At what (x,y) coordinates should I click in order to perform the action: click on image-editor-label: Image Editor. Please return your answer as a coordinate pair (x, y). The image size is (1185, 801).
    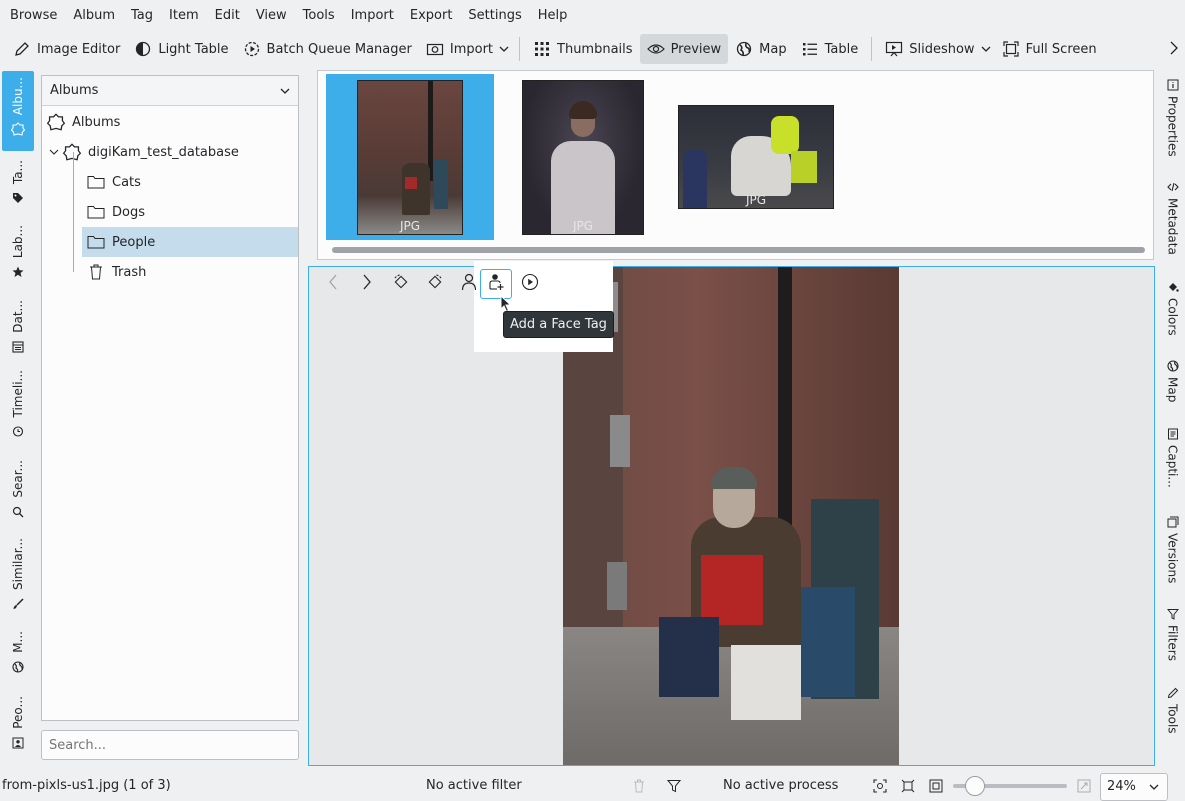
    Looking at the image, I should click on (79, 49).